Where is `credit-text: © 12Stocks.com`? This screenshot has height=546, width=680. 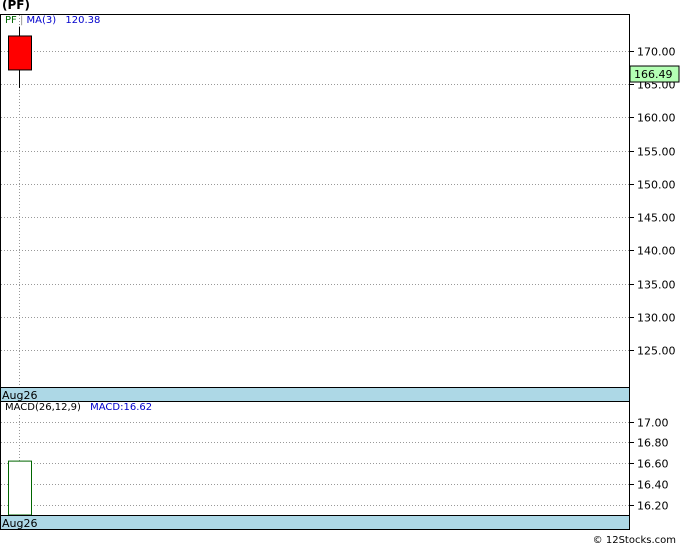 credit-text: © 12Stocks.com is located at coordinates (634, 540).